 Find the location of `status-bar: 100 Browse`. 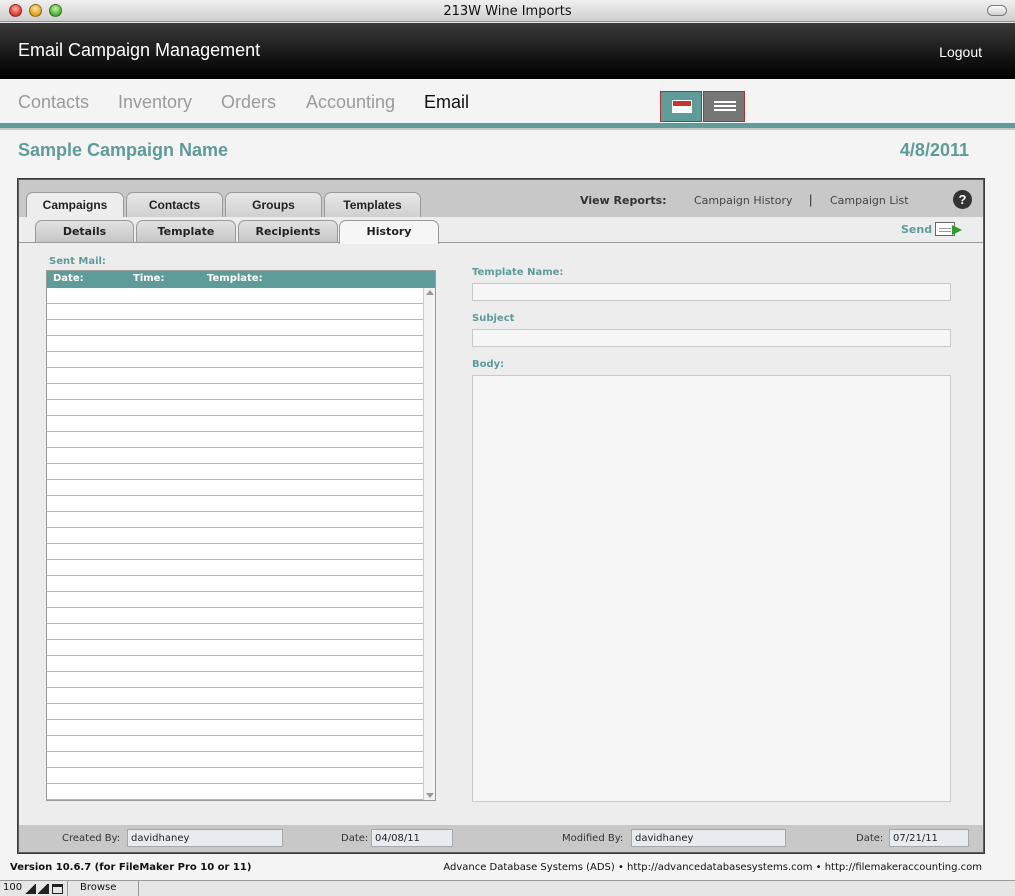

status-bar: 100 Browse is located at coordinates (507, 888).